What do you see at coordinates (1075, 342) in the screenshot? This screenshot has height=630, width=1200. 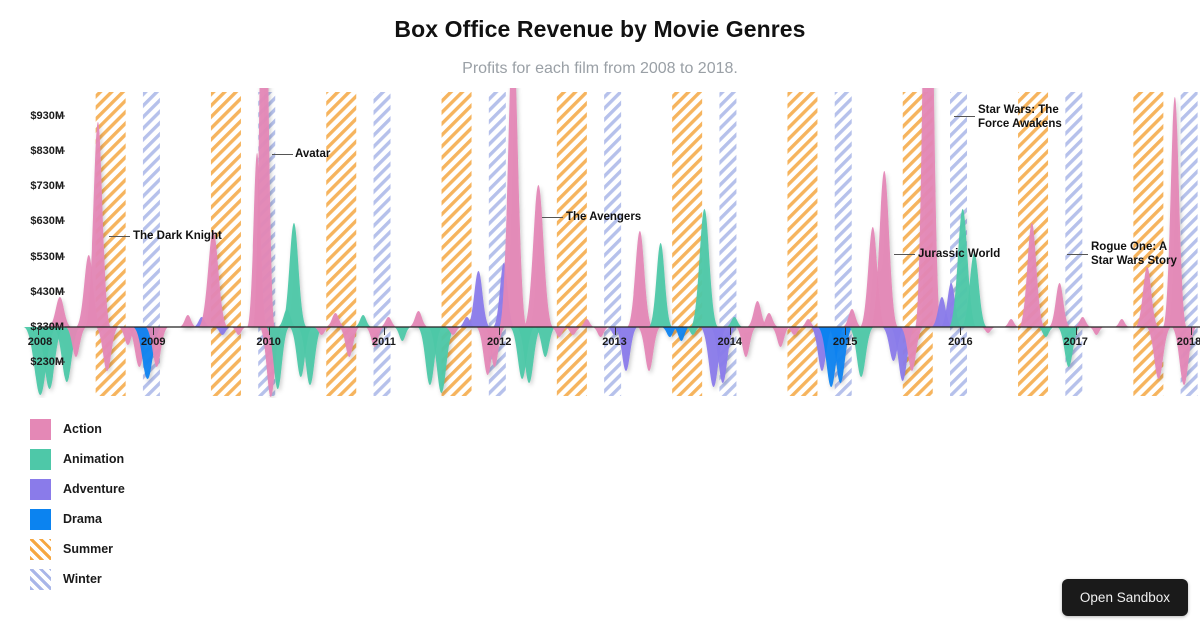 I see `x-axis-tick-label: 2017` at bounding box center [1075, 342].